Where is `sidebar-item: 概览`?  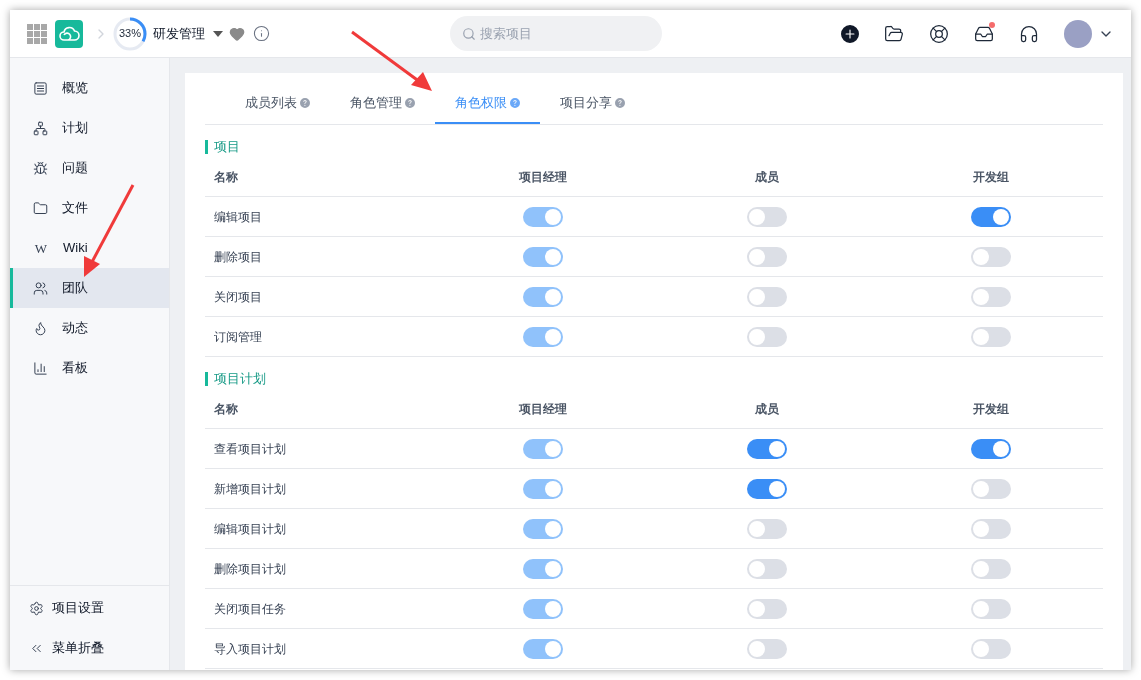
sidebar-item: 概览 is located at coordinates (89, 88).